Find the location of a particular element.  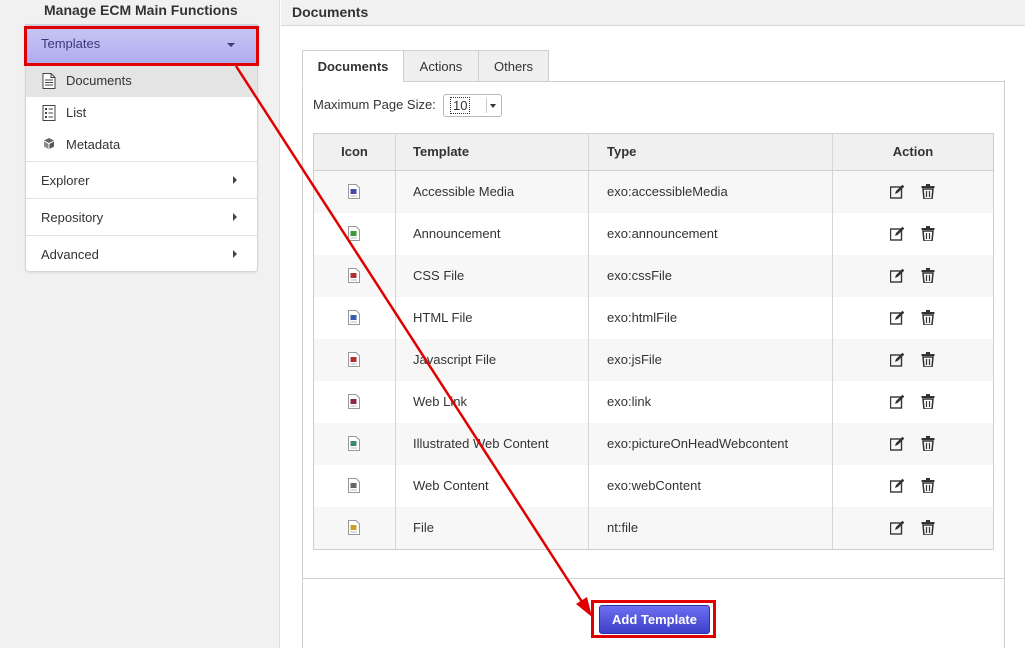

submenu-item-list: List is located at coordinates (141, 113).